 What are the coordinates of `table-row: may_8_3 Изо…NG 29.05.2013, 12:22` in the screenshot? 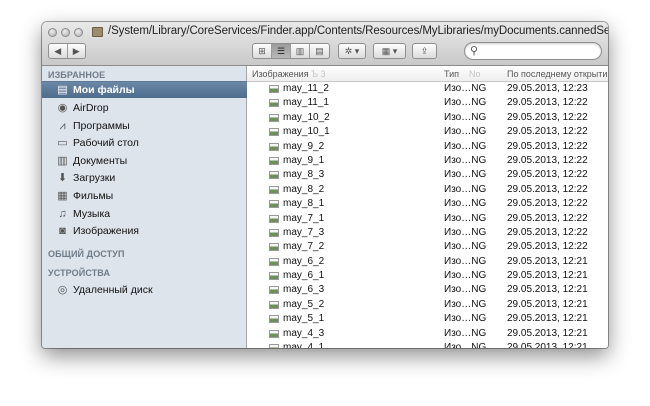 It's located at (427, 175).